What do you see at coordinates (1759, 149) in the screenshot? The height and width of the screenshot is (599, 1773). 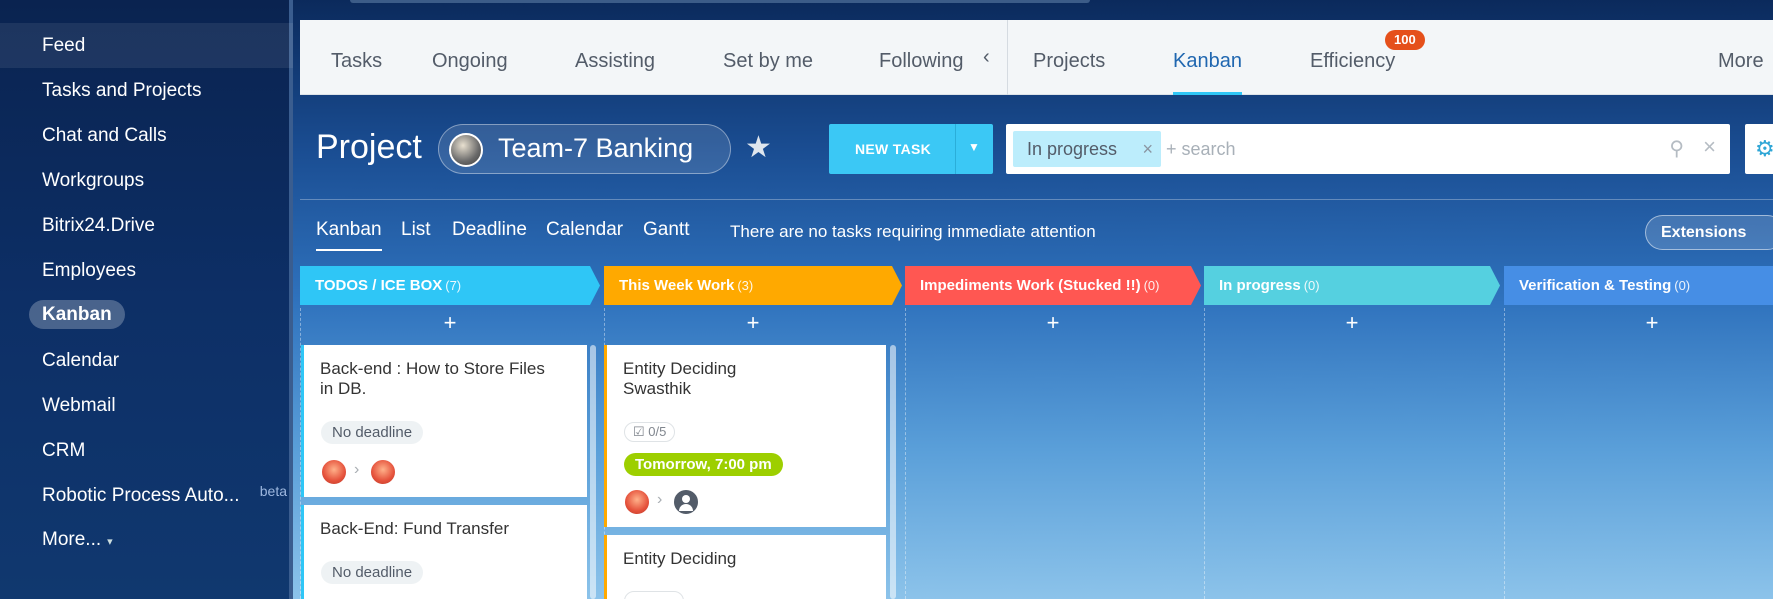 I see `gear-icon: ⚙` at bounding box center [1759, 149].